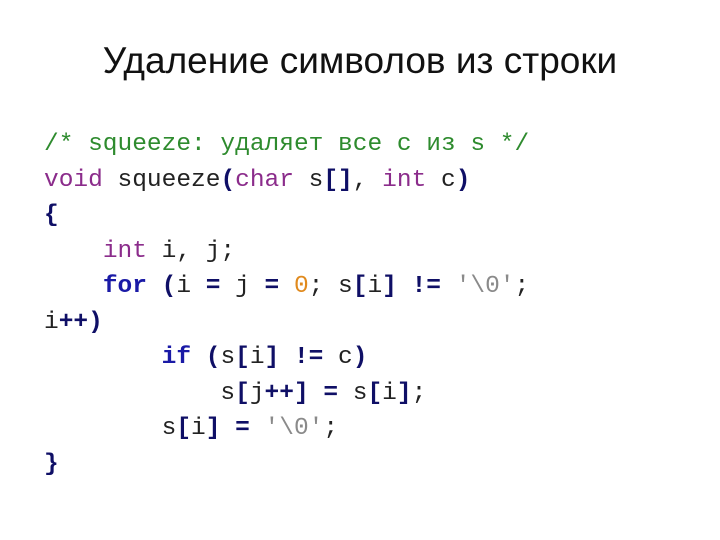 This screenshot has height=540, width=720. I want to click on code-line: s[j++] = s[i];, so click(286, 394).